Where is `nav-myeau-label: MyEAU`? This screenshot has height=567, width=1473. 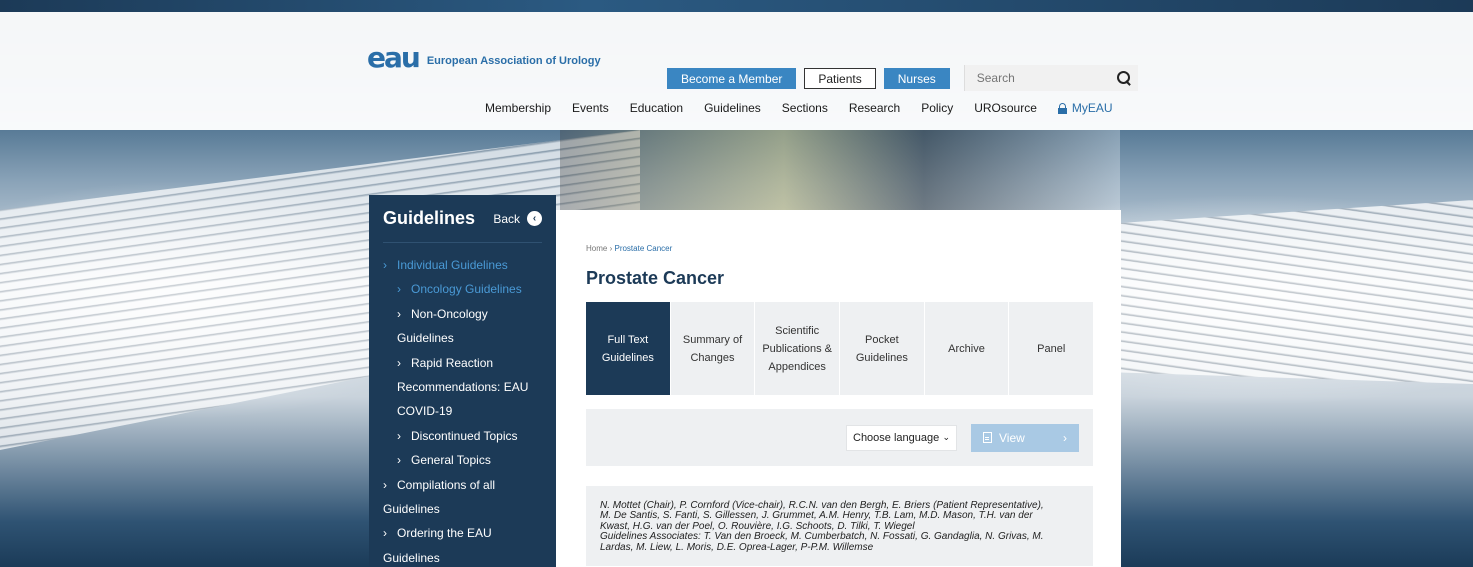
nav-myeau-label: MyEAU is located at coordinates (1092, 108).